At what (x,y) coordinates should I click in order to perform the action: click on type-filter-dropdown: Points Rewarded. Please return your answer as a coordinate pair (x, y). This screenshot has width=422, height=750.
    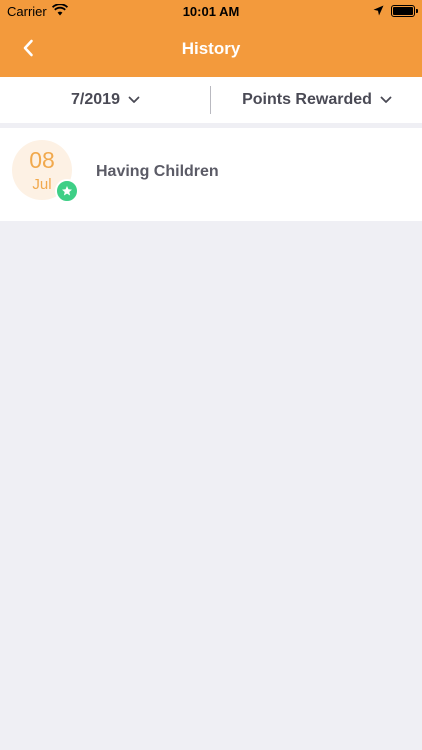
    Looking at the image, I should click on (317, 100).